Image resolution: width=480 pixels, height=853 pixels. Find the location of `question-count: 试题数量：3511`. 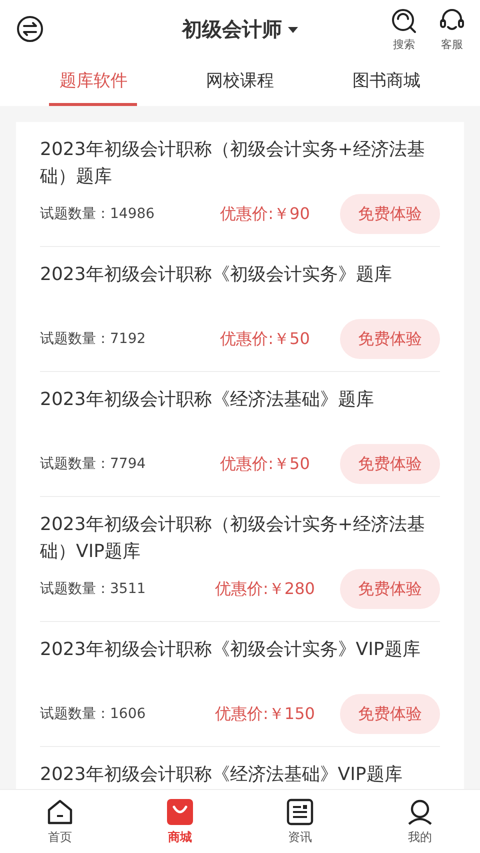

question-count: 试题数量：3511 is located at coordinates (93, 589).